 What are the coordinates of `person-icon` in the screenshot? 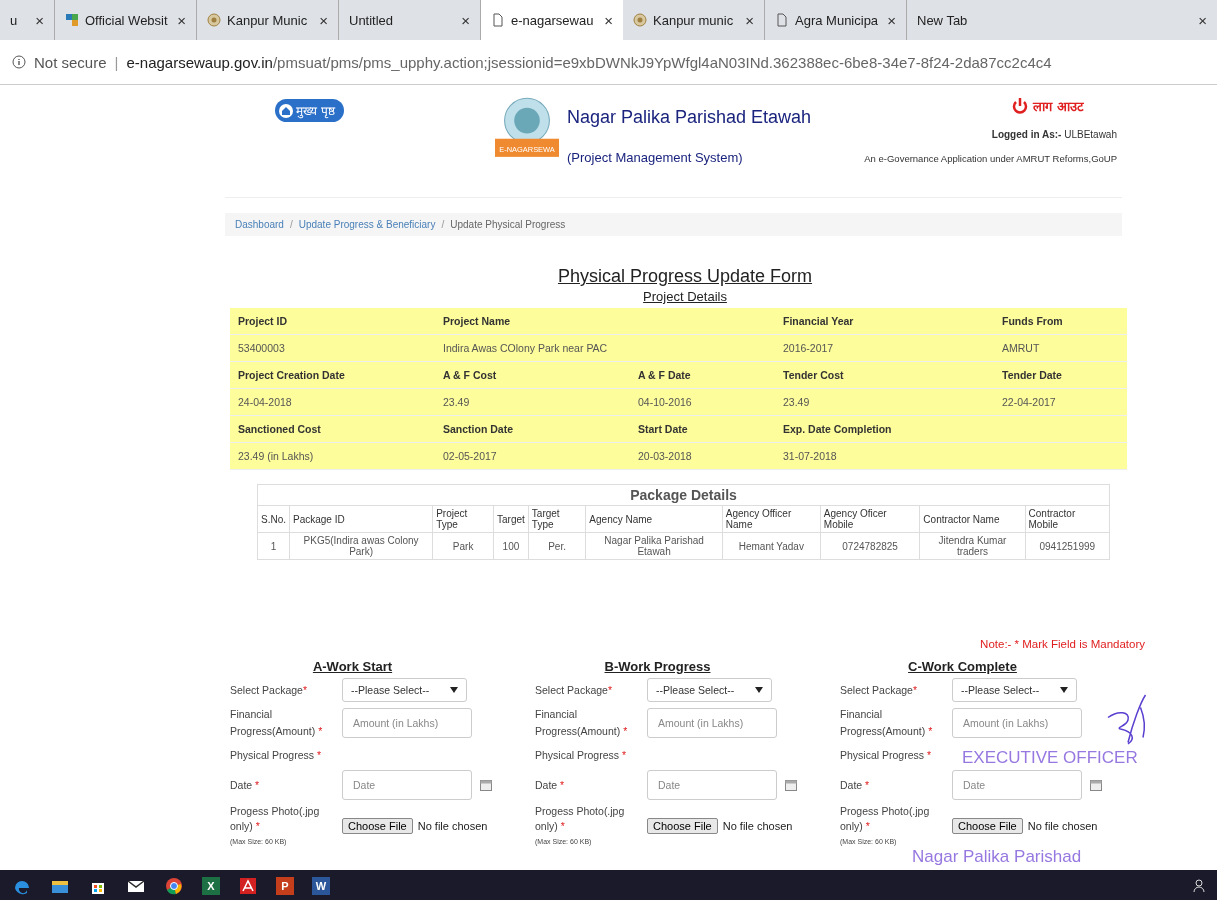 It's located at (1200, 886).